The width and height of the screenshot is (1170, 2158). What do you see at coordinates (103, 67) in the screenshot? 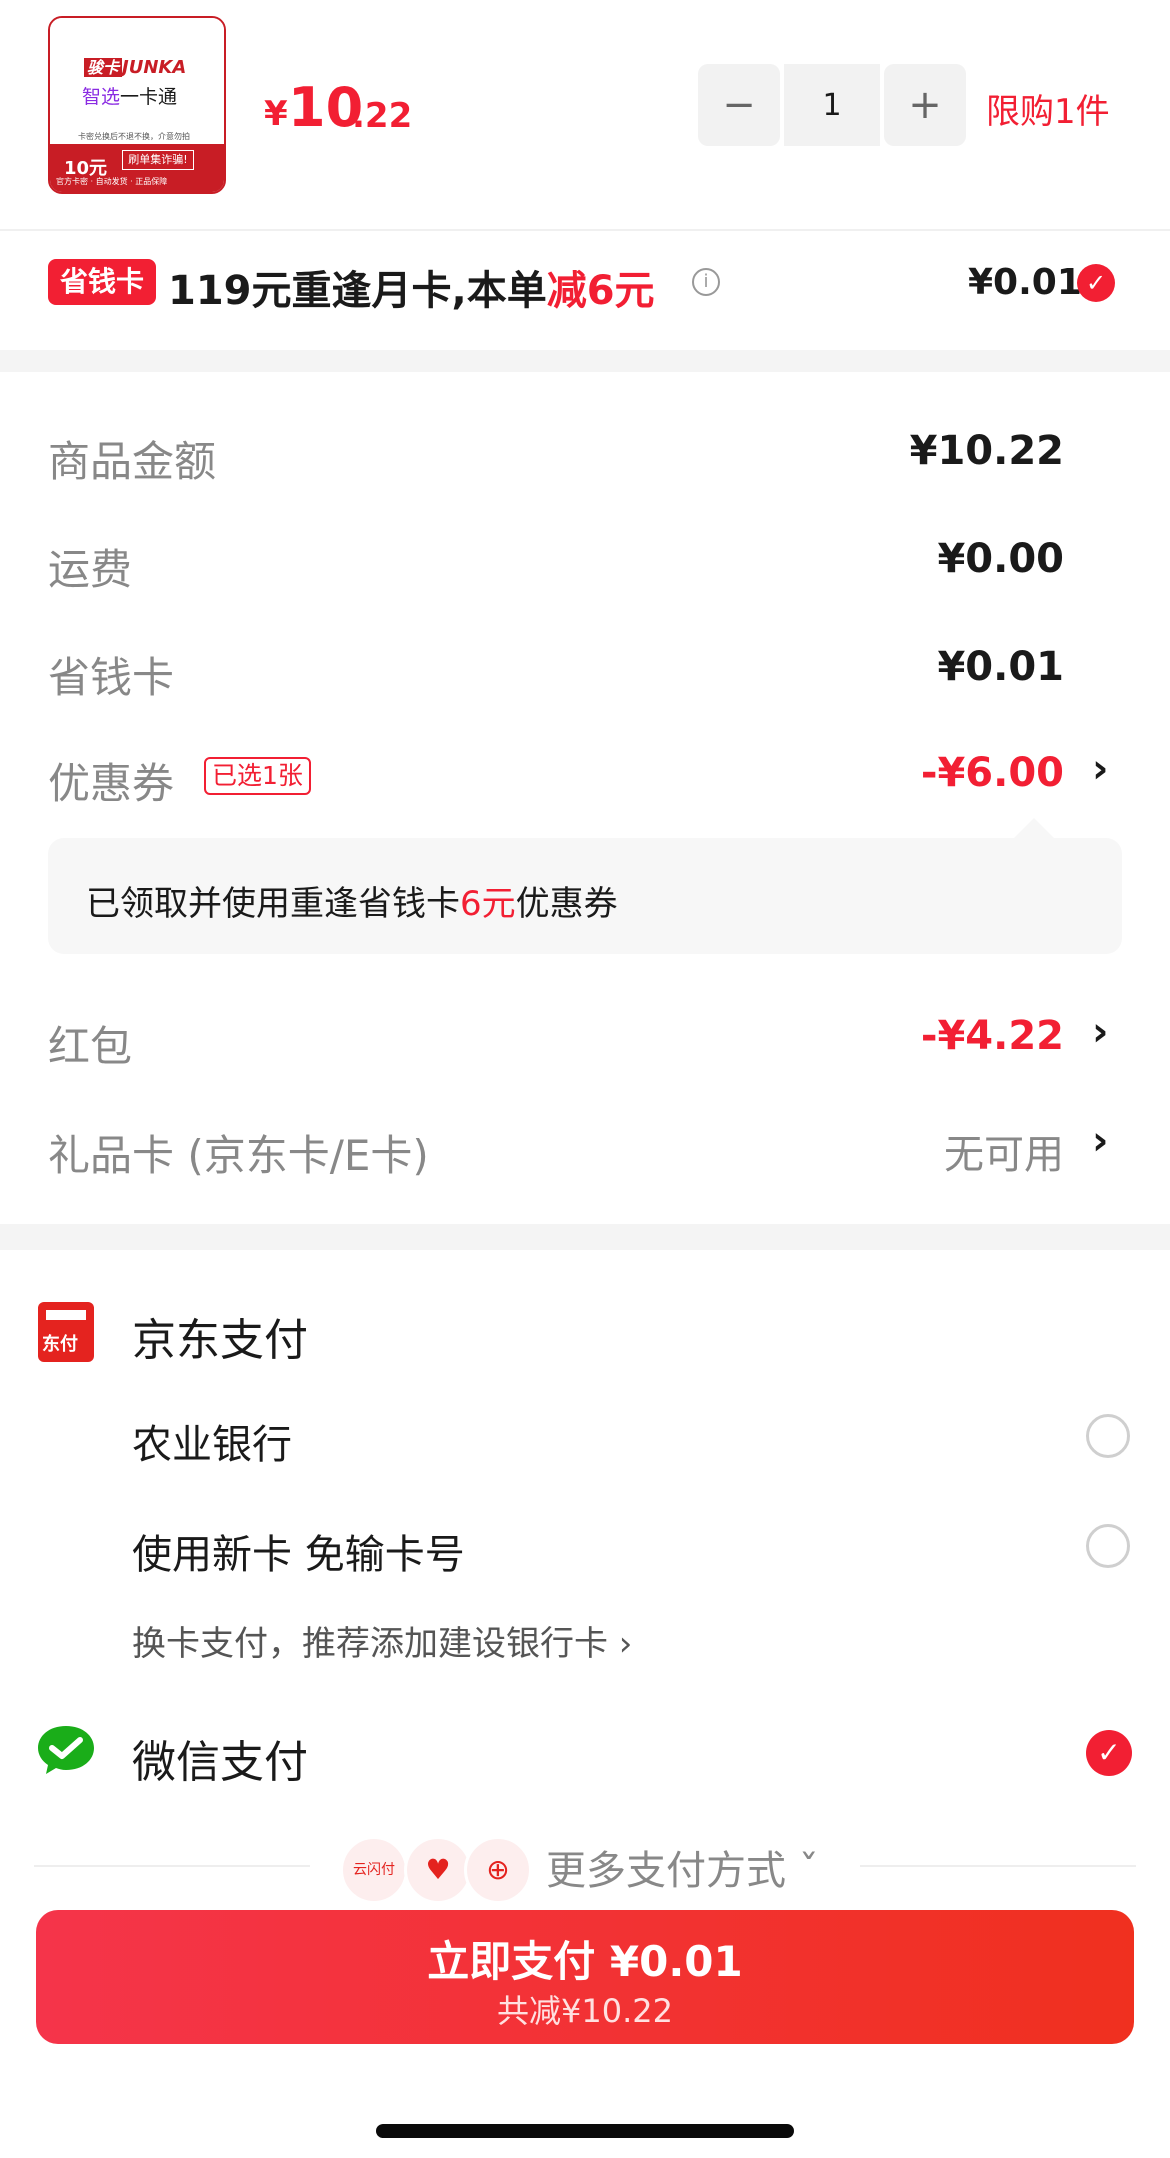
I see `brand-tag: 骏卡` at bounding box center [103, 67].